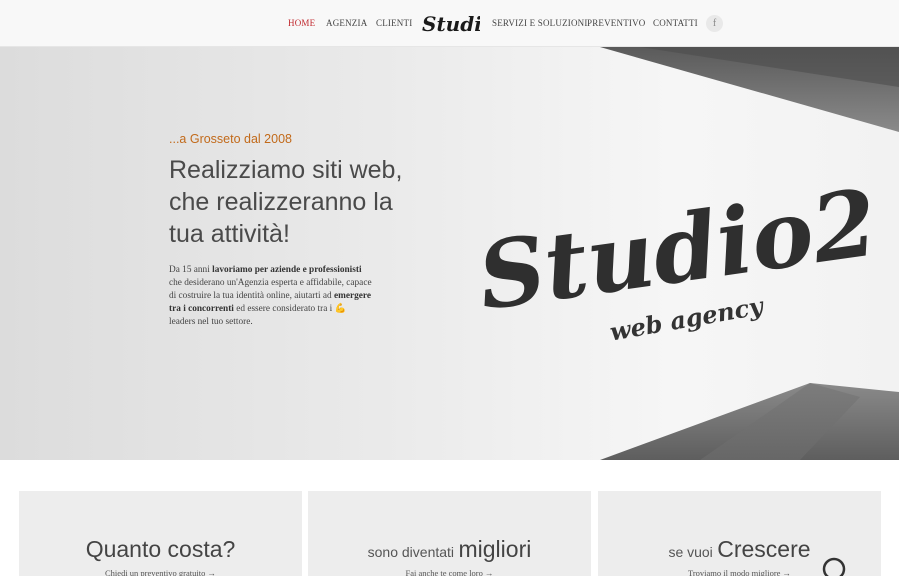 This screenshot has width=899, height=576. Describe the element at coordinates (301, 23) in the screenshot. I see `nav-item-home: HOME` at that location.